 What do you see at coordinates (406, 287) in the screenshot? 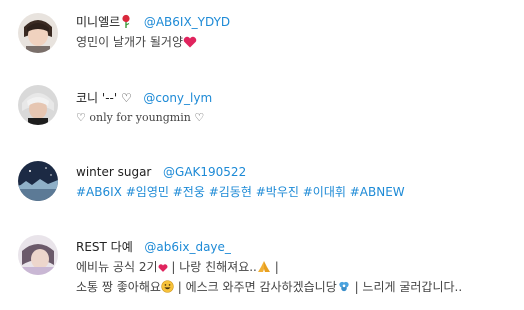
I see `user-bio: | 느리게 굴러갑니다..` at bounding box center [406, 287].